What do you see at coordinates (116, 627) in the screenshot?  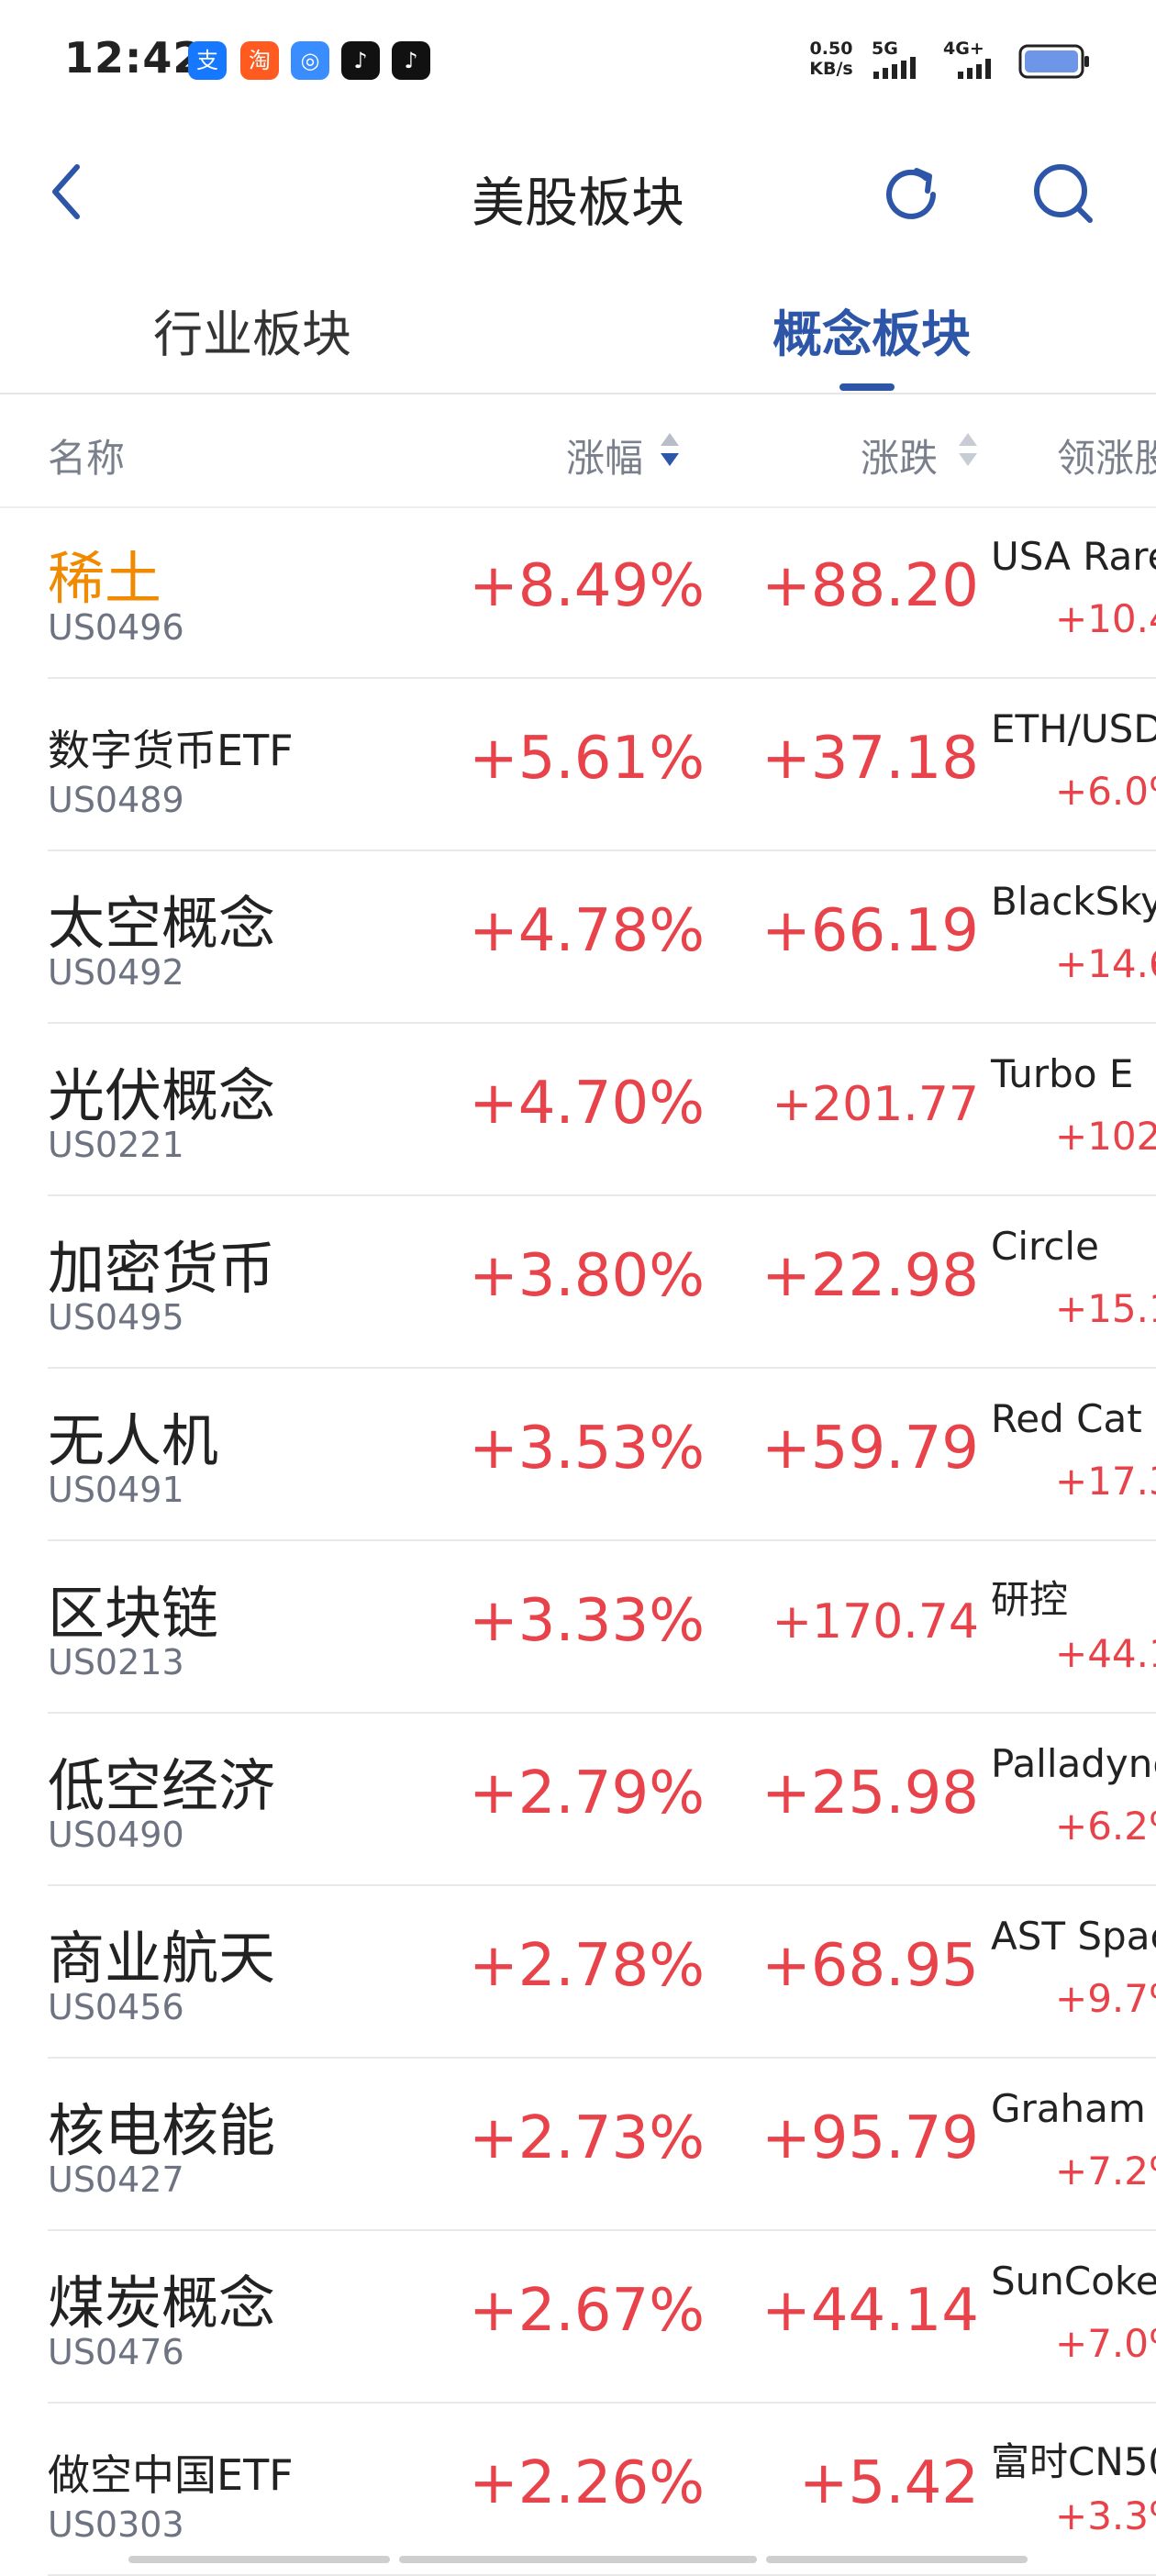 I see `sector-code: US0496` at bounding box center [116, 627].